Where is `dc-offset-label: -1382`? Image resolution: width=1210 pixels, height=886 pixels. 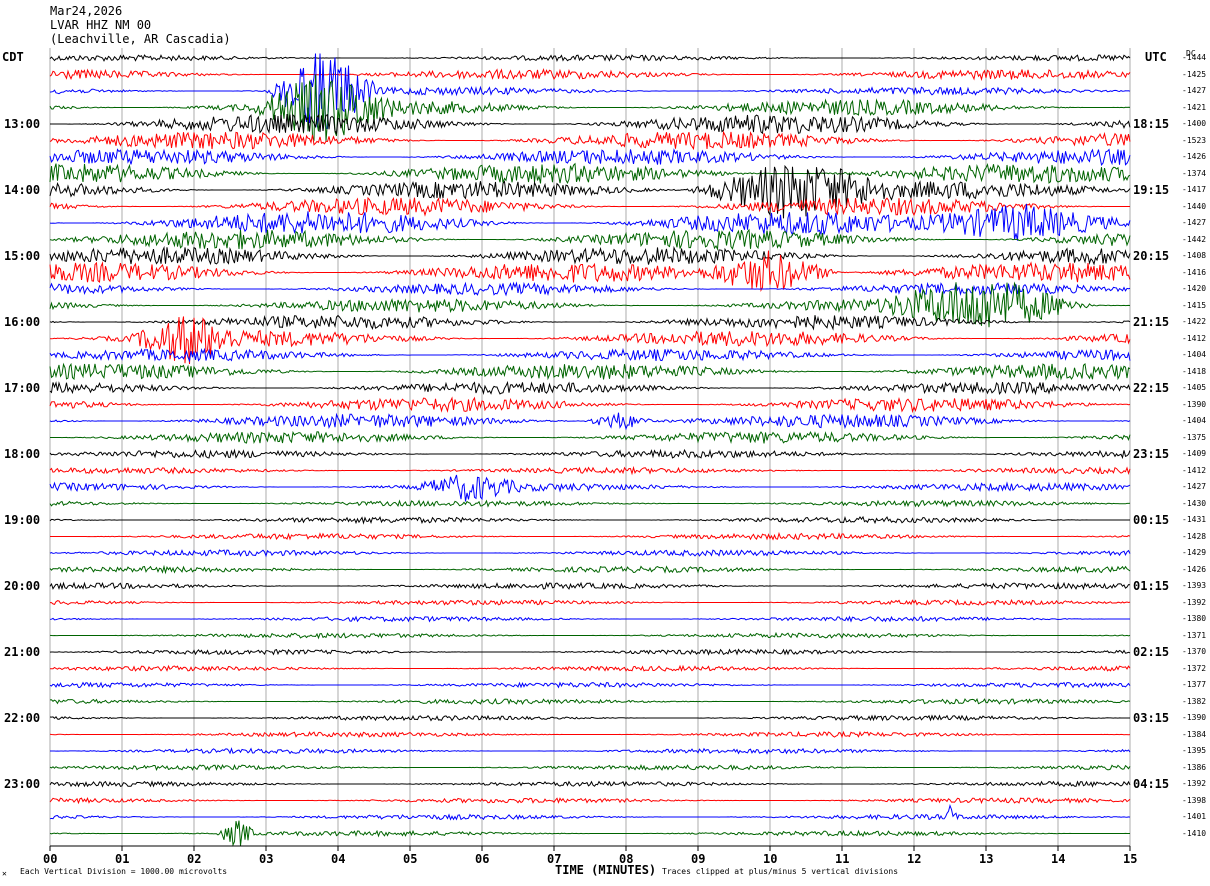 dc-offset-label: -1382 is located at coordinates (1194, 701).